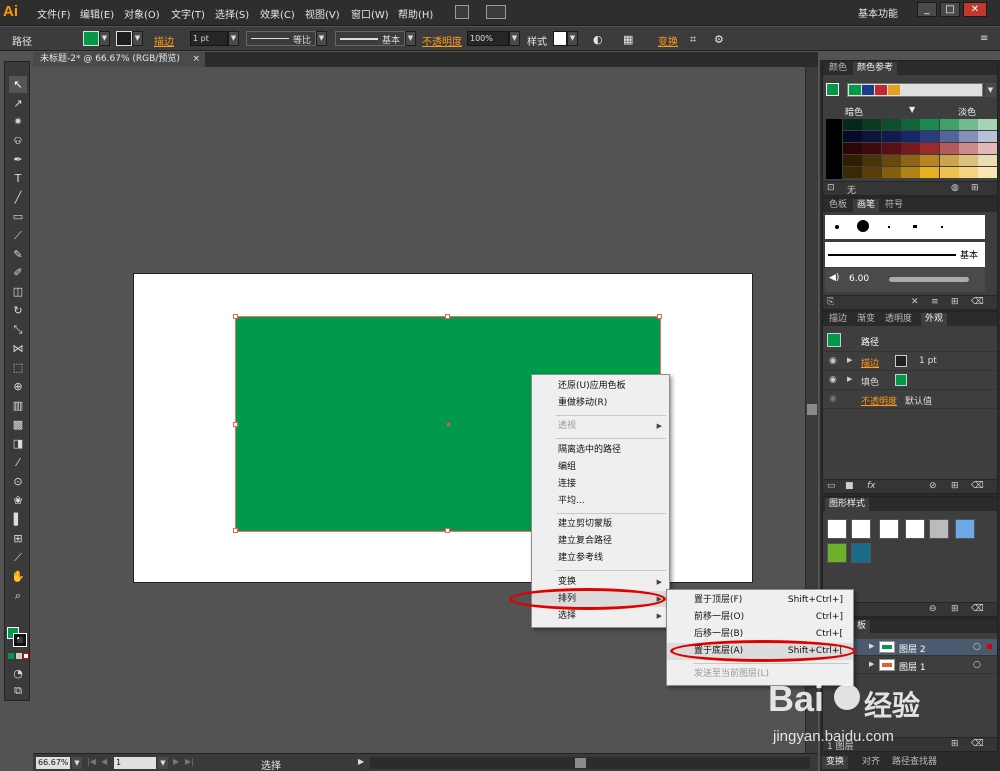 The width and height of the screenshot is (1000, 771). Describe the element at coordinates (442, 40) in the screenshot. I see `opacity-link: 不透明度` at that location.